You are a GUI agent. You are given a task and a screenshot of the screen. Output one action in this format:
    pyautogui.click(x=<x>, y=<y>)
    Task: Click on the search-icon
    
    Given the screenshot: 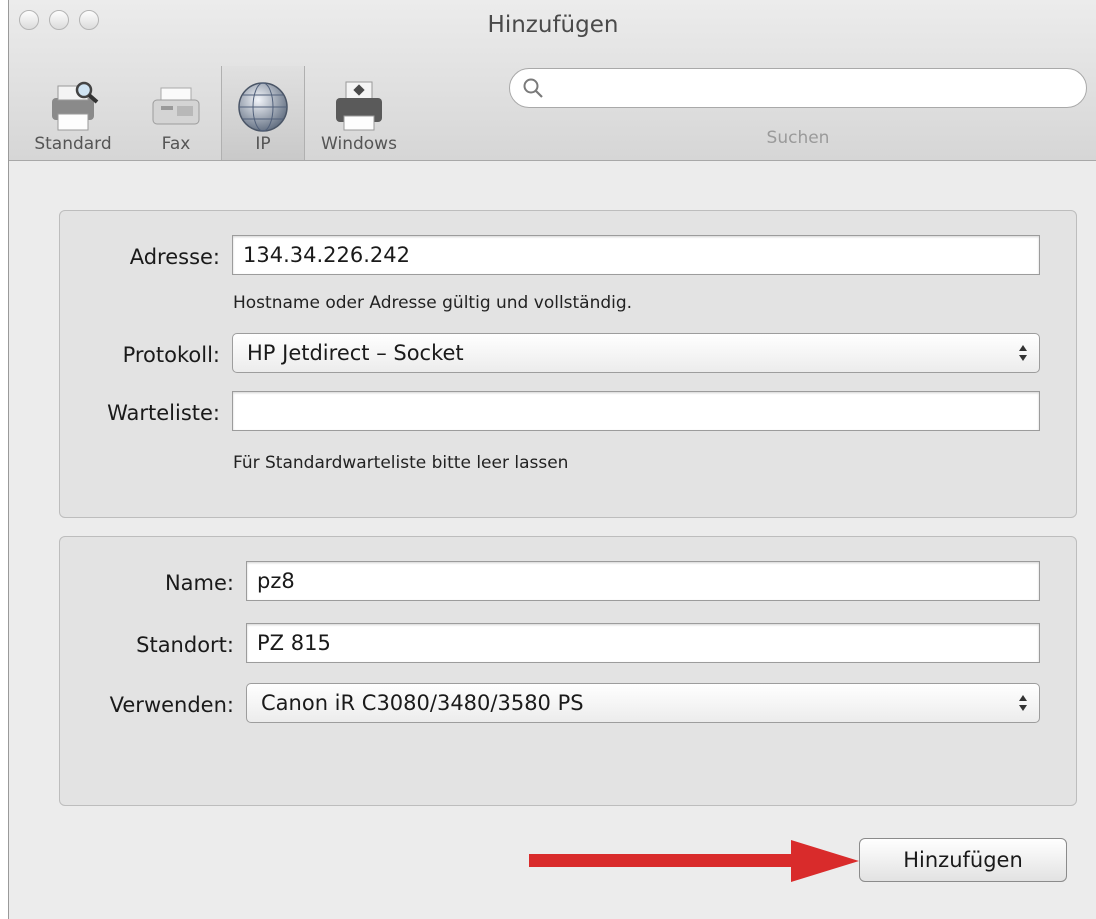 What is the action you would take?
    pyautogui.click(x=533, y=88)
    